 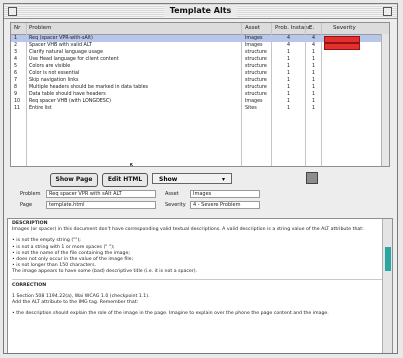 What do you see at coordinates (60, 45) in the screenshot?
I see `cell-problem: Spacer VHB with valid ALT` at bounding box center [60, 45].